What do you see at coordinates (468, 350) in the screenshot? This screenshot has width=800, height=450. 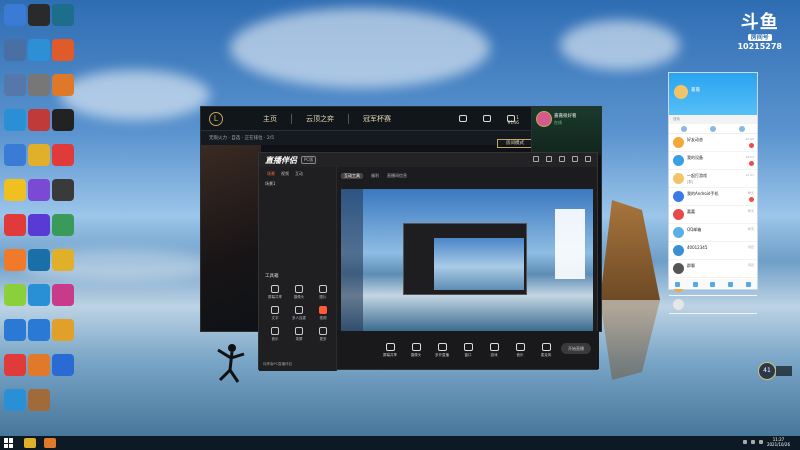 I see `bottom-tool-item: 窗口` at bounding box center [468, 350].